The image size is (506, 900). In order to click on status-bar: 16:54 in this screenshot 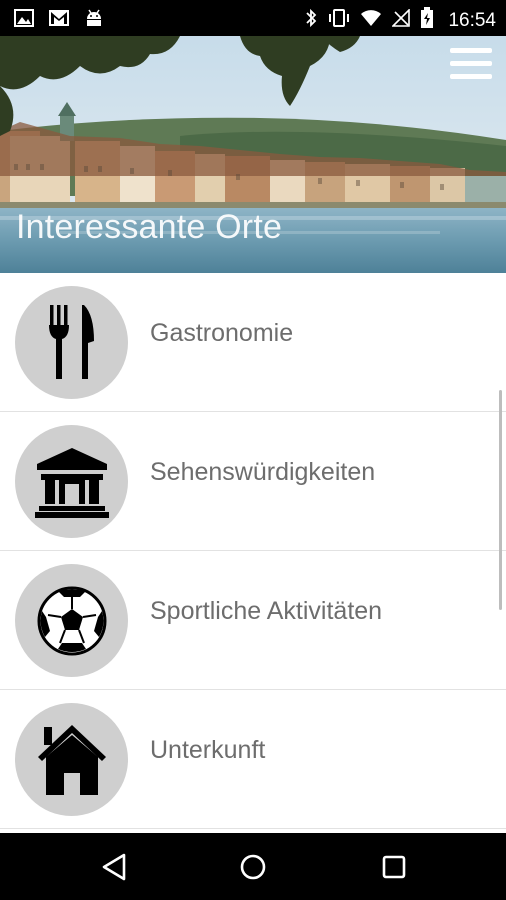, I will do `click(253, 18)`.